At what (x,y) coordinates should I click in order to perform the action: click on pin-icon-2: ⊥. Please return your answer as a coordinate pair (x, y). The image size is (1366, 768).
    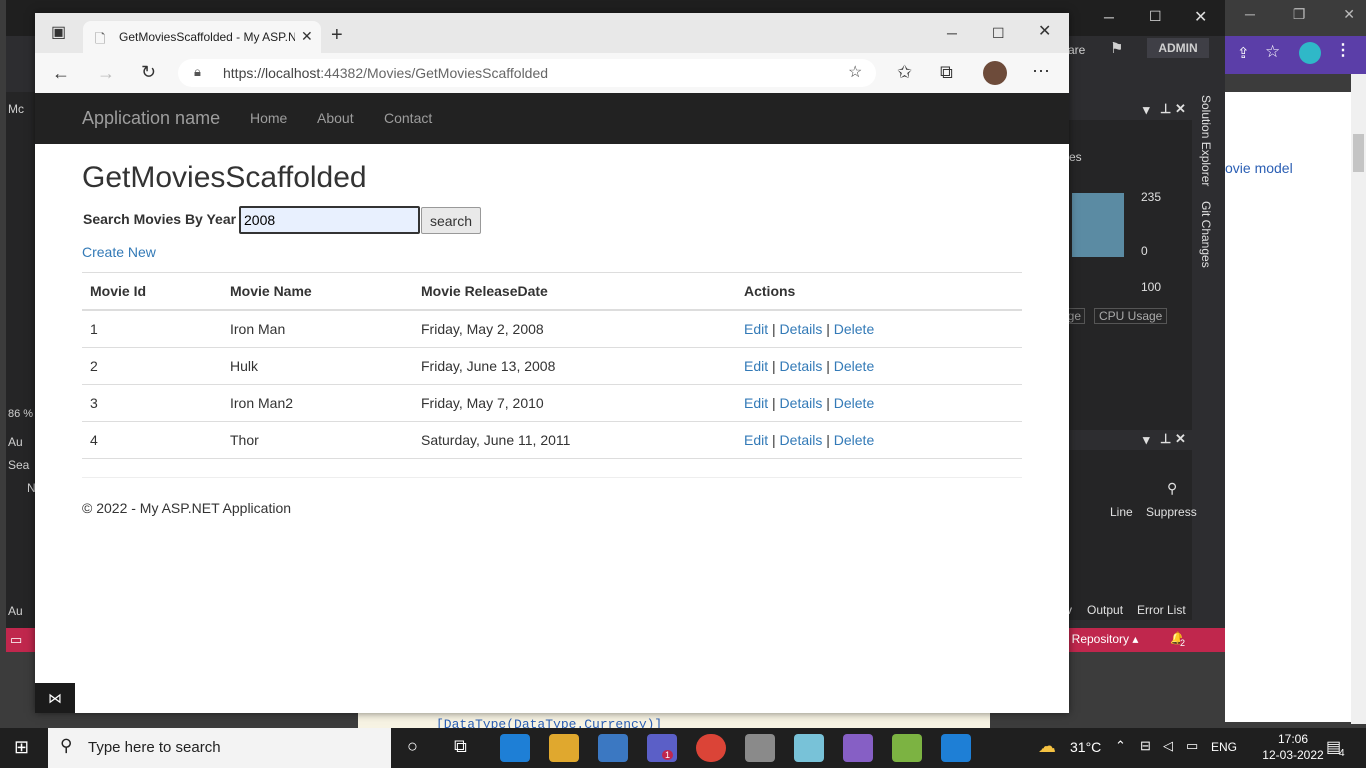
    Looking at the image, I should click on (1165, 439).